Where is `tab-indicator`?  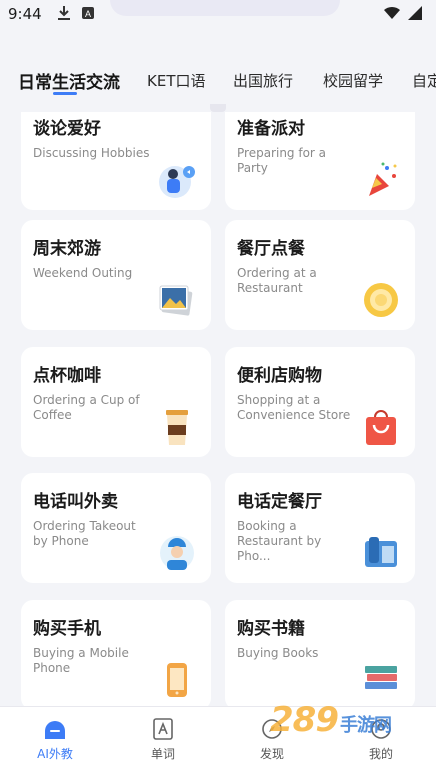 tab-indicator is located at coordinates (65, 93).